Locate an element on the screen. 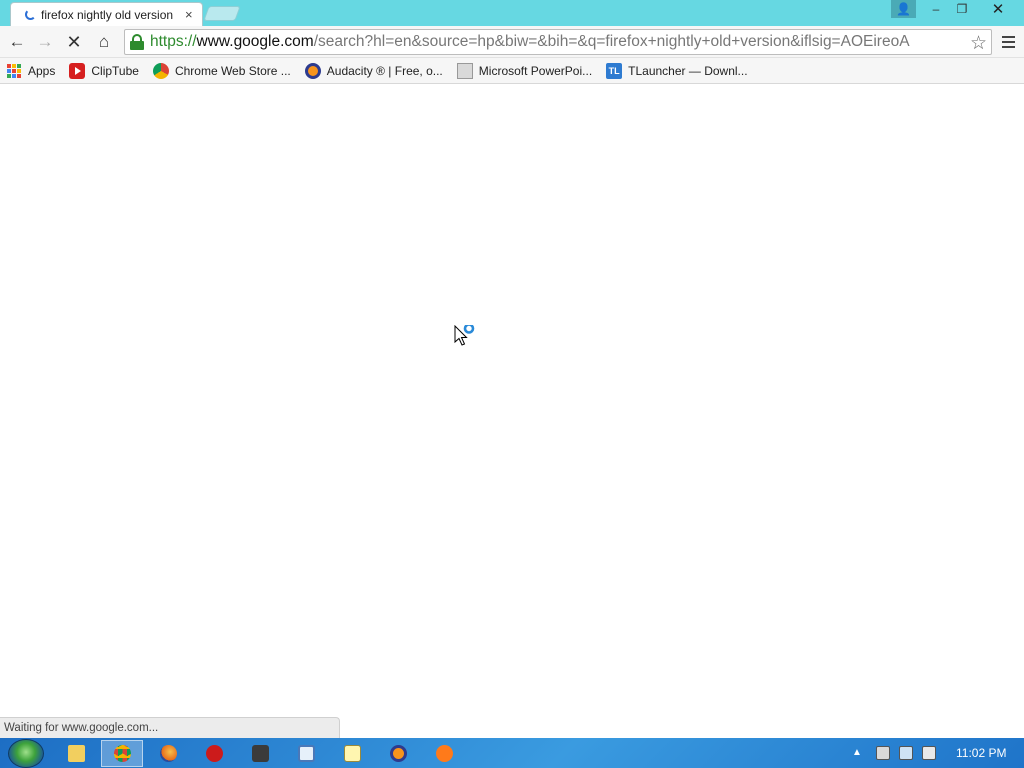 This screenshot has width=1024, height=768. restore-button: ❐ is located at coordinates (962, 9).